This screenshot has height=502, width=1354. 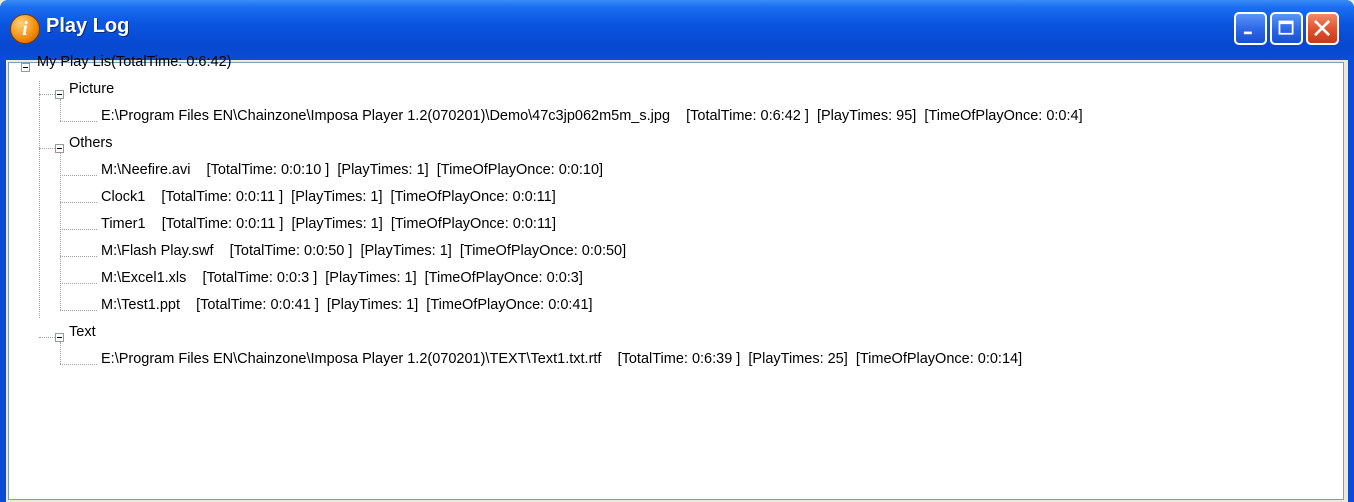 What do you see at coordinates (91, 148) in the screenshot?
I see `tree-group-others: Others` at bounding box center [91, 148].